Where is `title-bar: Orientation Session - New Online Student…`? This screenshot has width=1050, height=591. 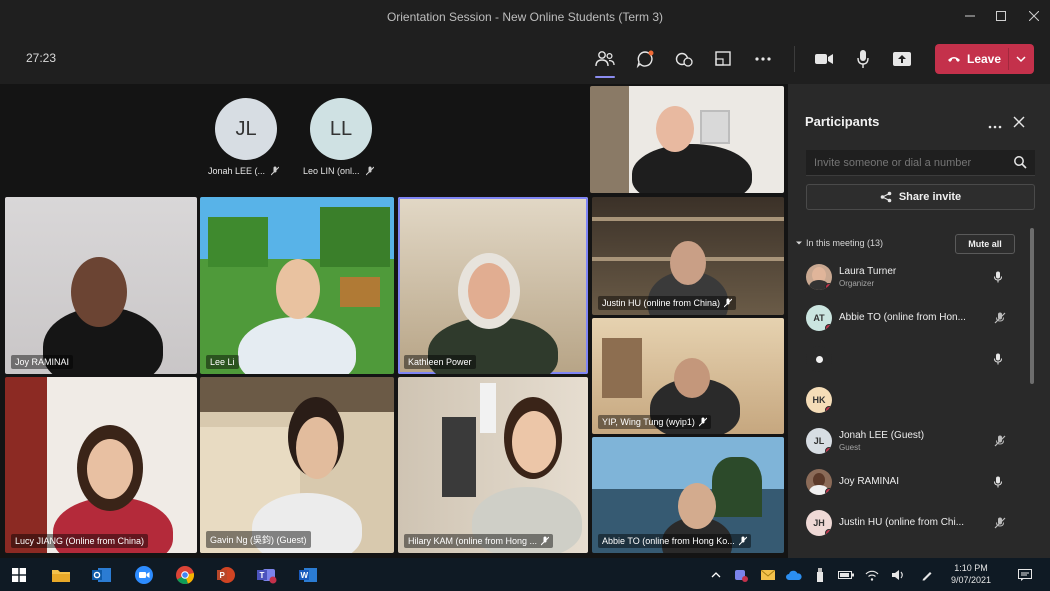 title-bar: Orientation Session - New Online Student… is located at coordinates (525, 17).